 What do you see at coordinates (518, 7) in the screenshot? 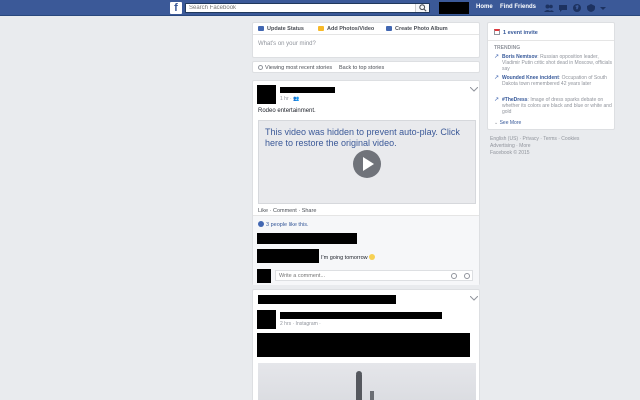
I see `find-friends-link: Find Friends` at bounding box center [518, 7].